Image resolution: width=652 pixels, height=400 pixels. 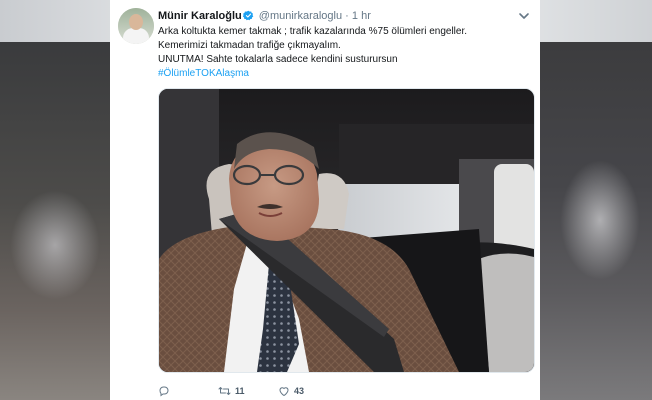 I want to click on like-count: 43, so click(x=299, y=391).